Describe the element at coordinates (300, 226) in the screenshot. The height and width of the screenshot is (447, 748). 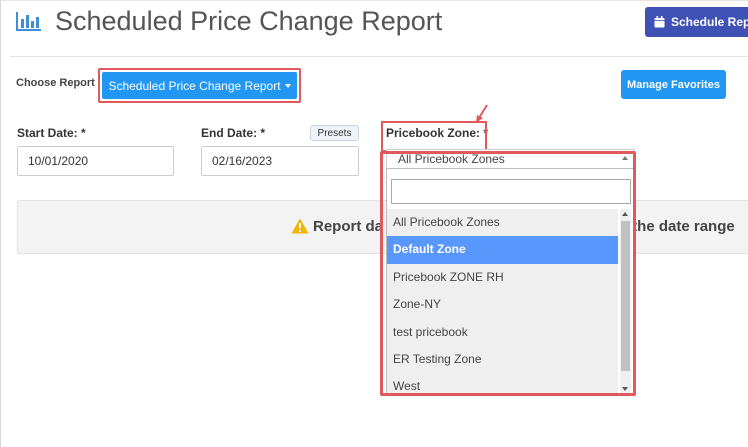
I see `warning-icon` at that location.